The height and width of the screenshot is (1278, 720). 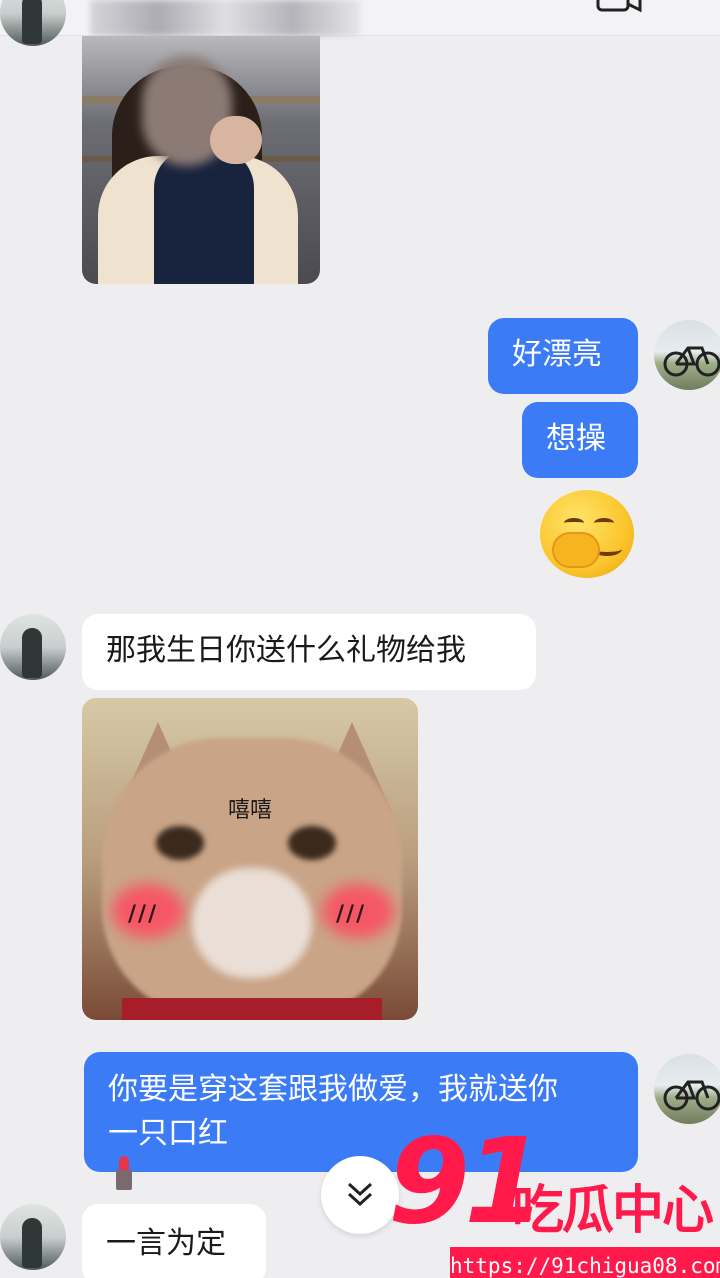 What do you see at coordinates (286, 650) in the screenshot?
I see `message-text: 那我生日你送什么礼物给我` at bounding box center [286, 650].